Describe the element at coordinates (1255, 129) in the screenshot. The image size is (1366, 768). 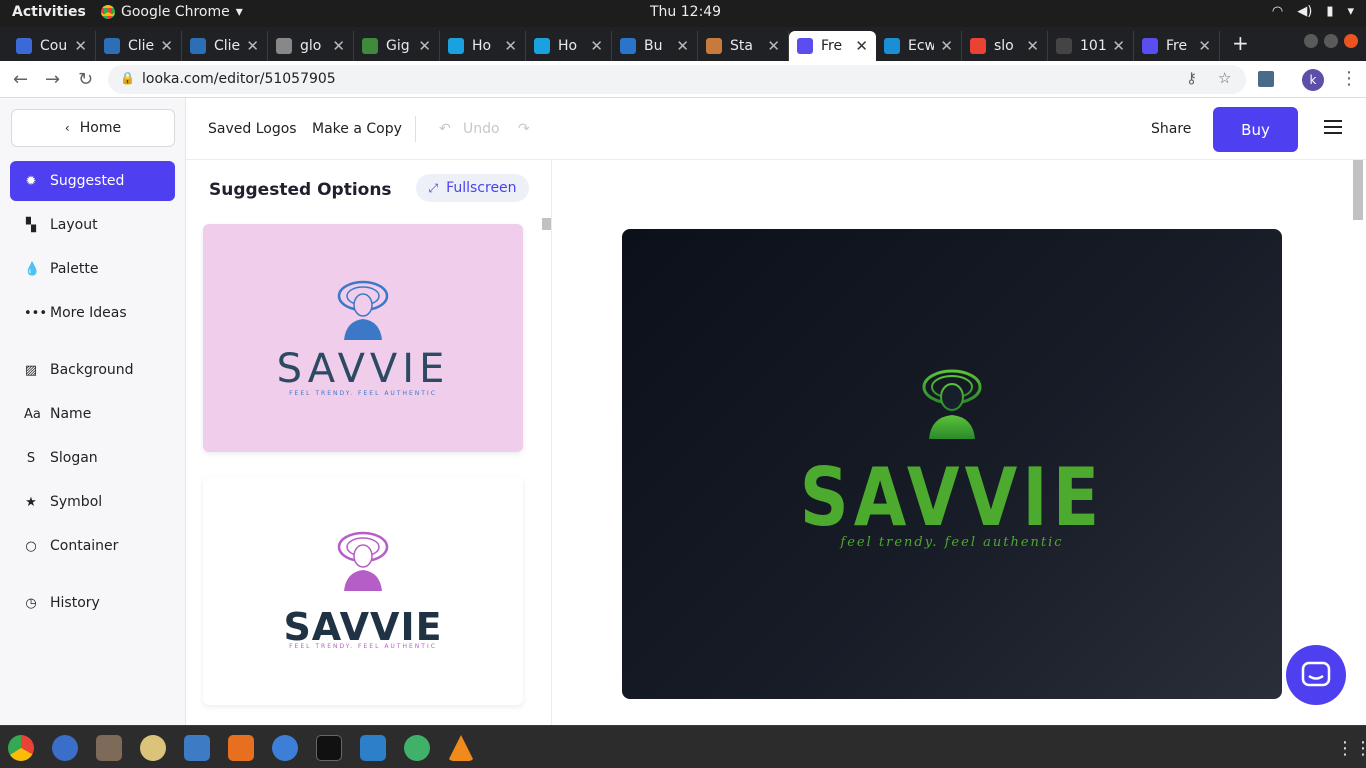
I see `buy-button: Buy` at that location.